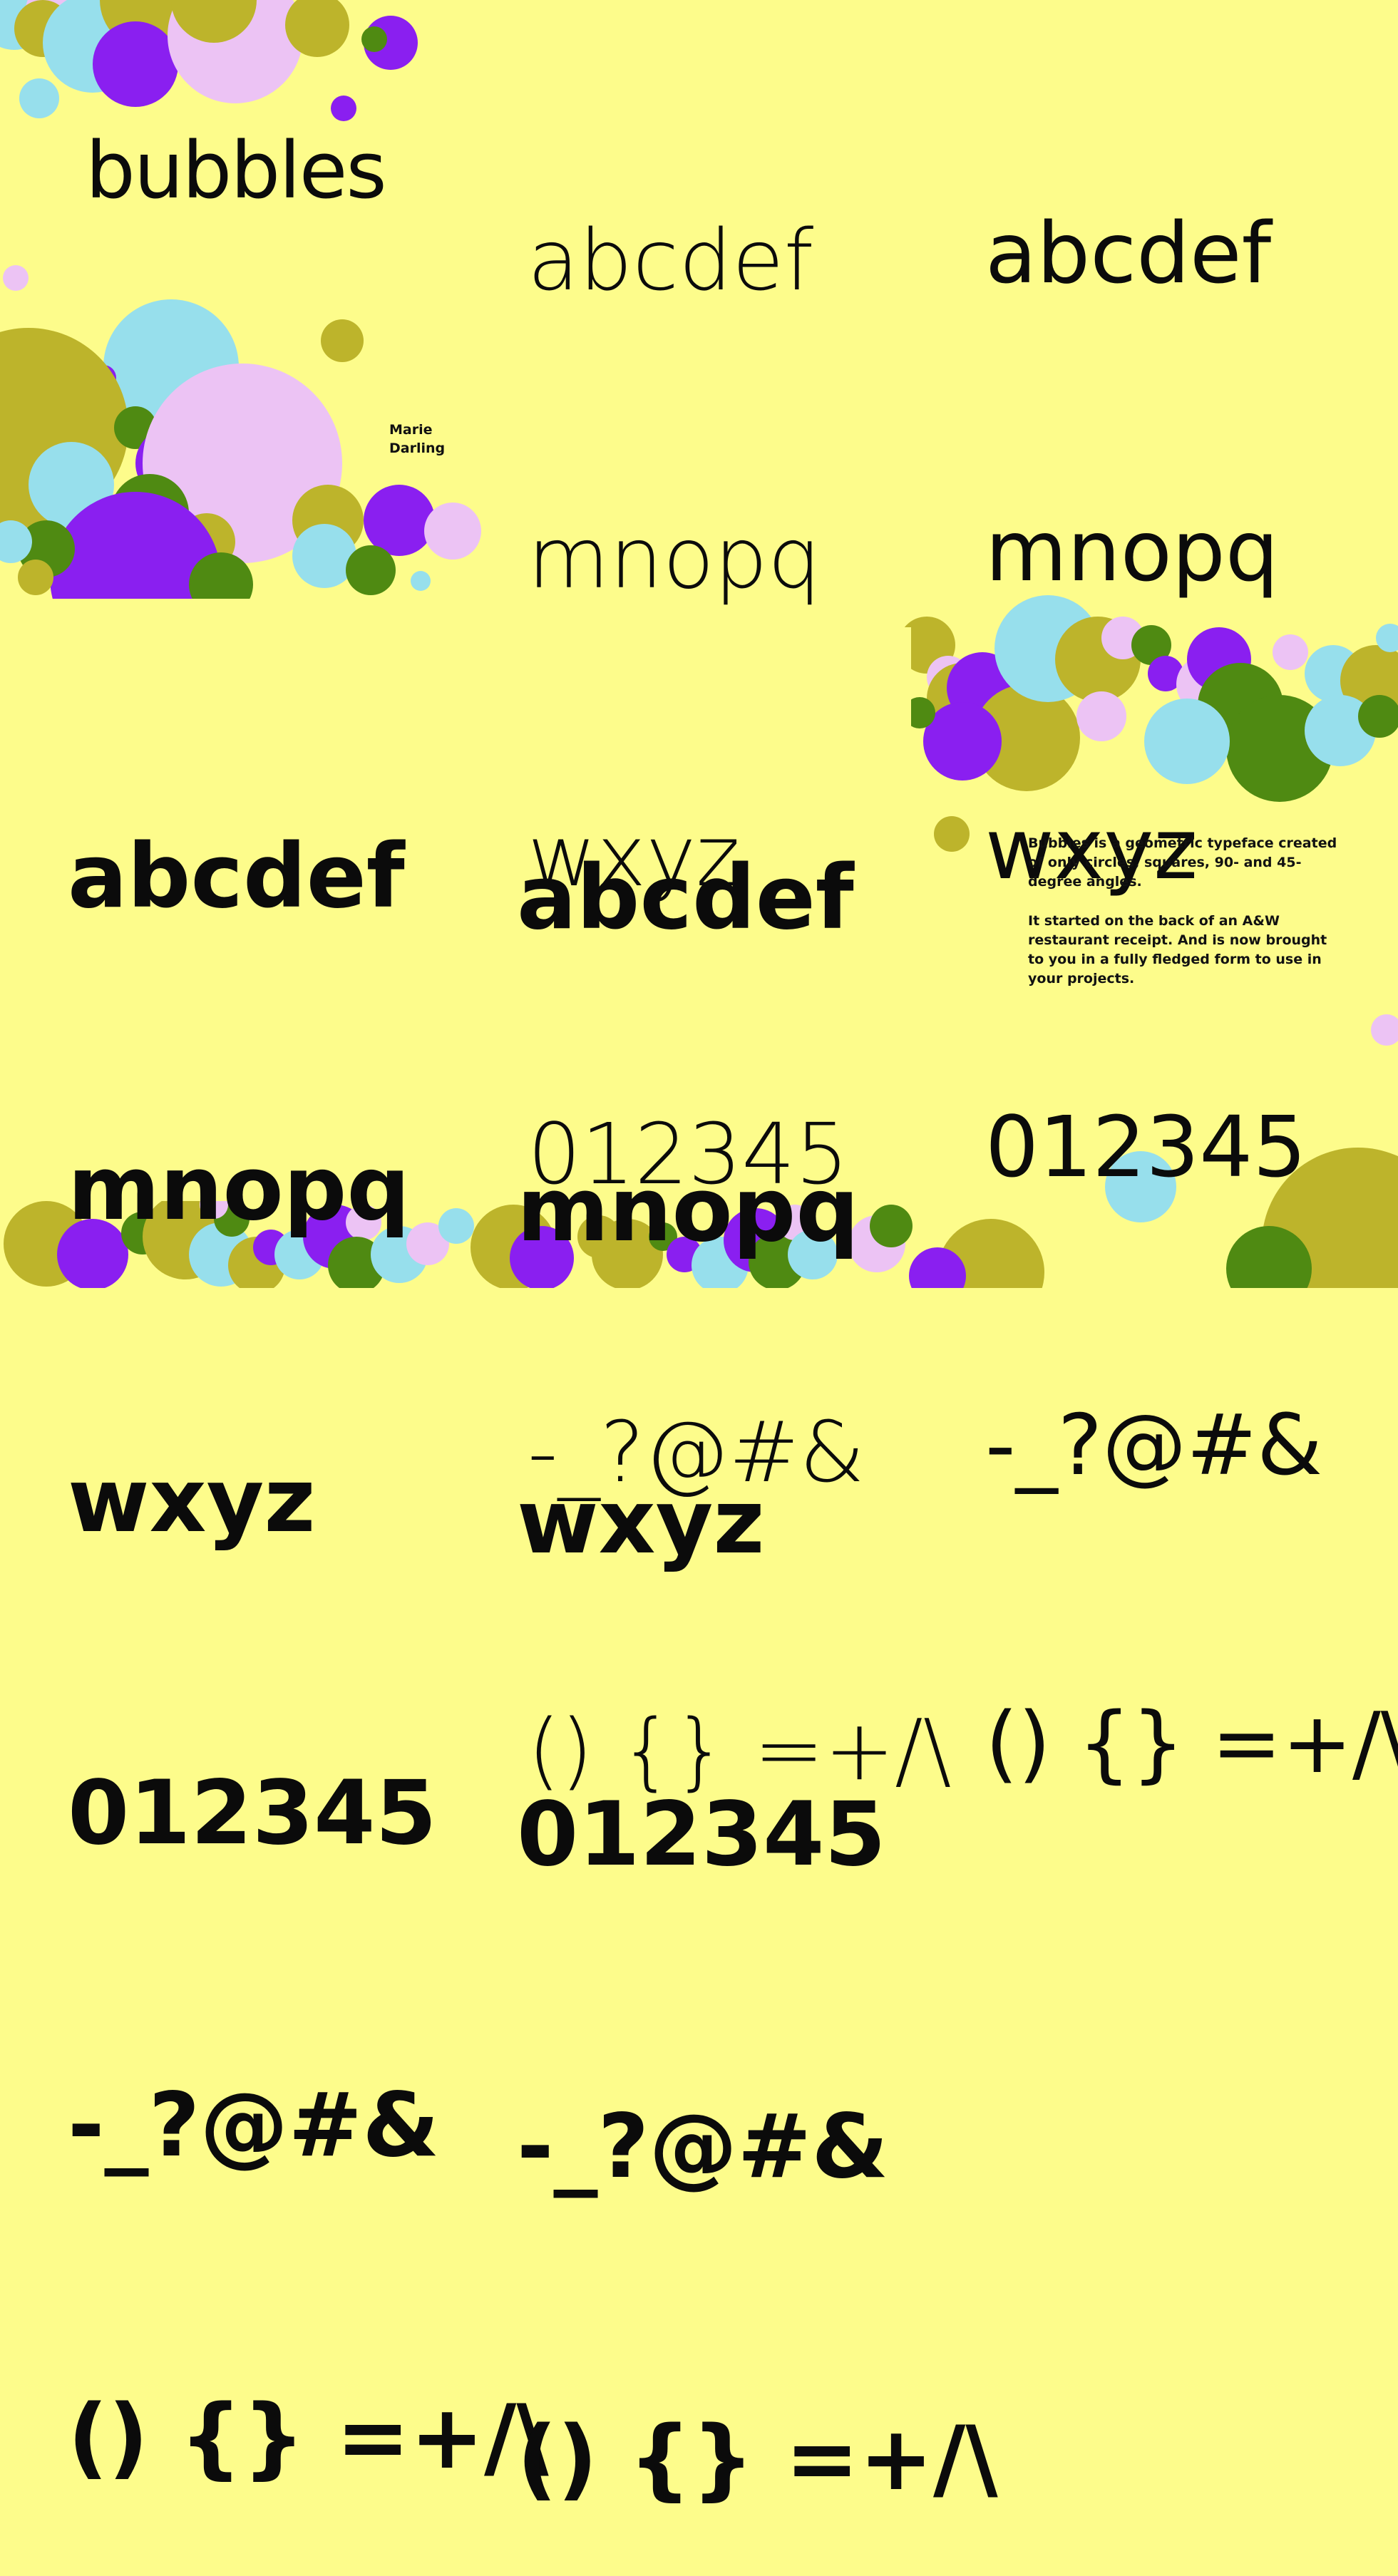  I want to click on author-last-name: Darling, so click(417, 448).